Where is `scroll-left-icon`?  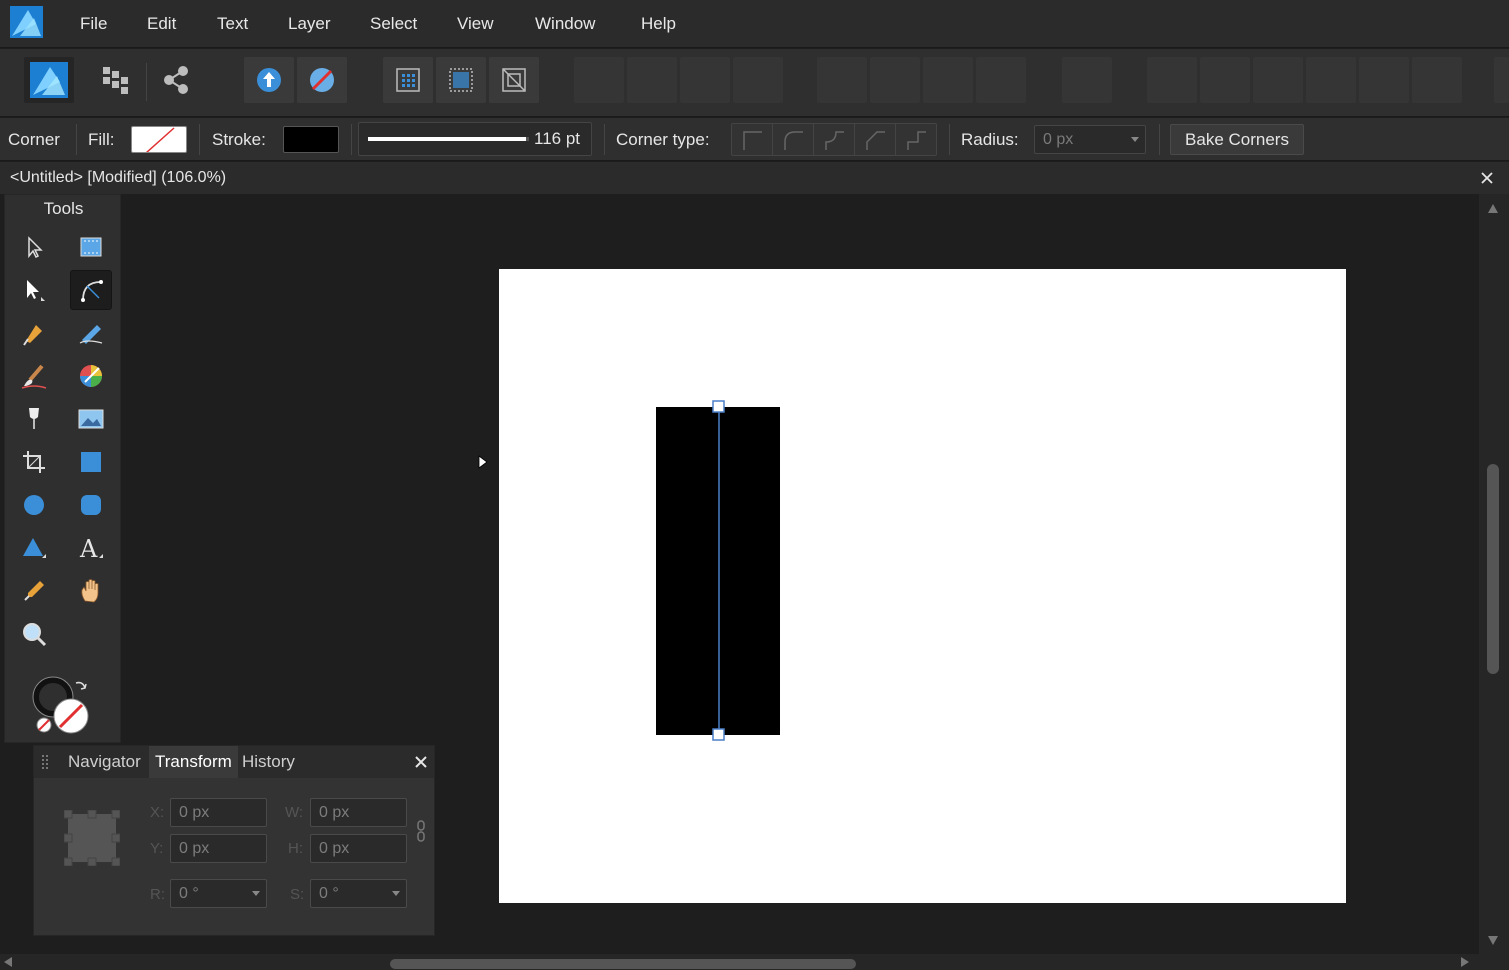
scroll-left-icon is located at coordinates (8, 962).